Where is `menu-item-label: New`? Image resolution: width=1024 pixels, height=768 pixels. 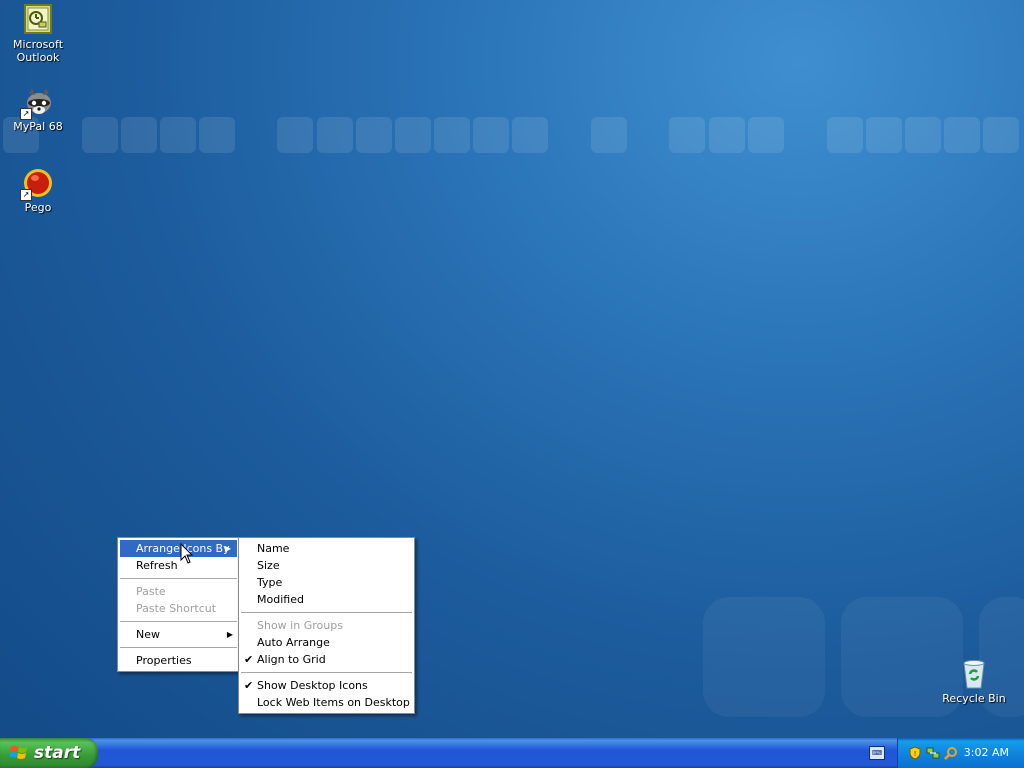
menu-item-label: New is located at coordinates (148, 634).